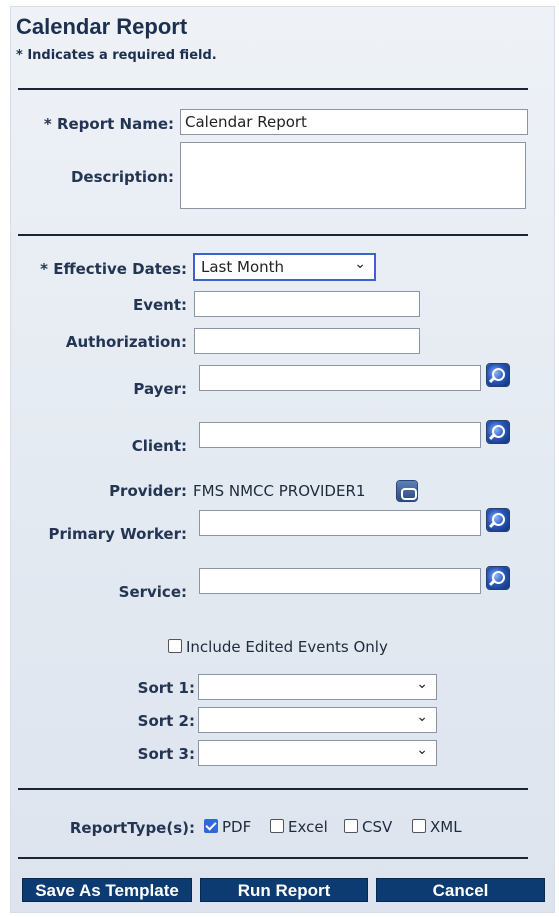 This screenshot has width=559, height=917. I want to click on provider-copy-icon, so click(407, 491).